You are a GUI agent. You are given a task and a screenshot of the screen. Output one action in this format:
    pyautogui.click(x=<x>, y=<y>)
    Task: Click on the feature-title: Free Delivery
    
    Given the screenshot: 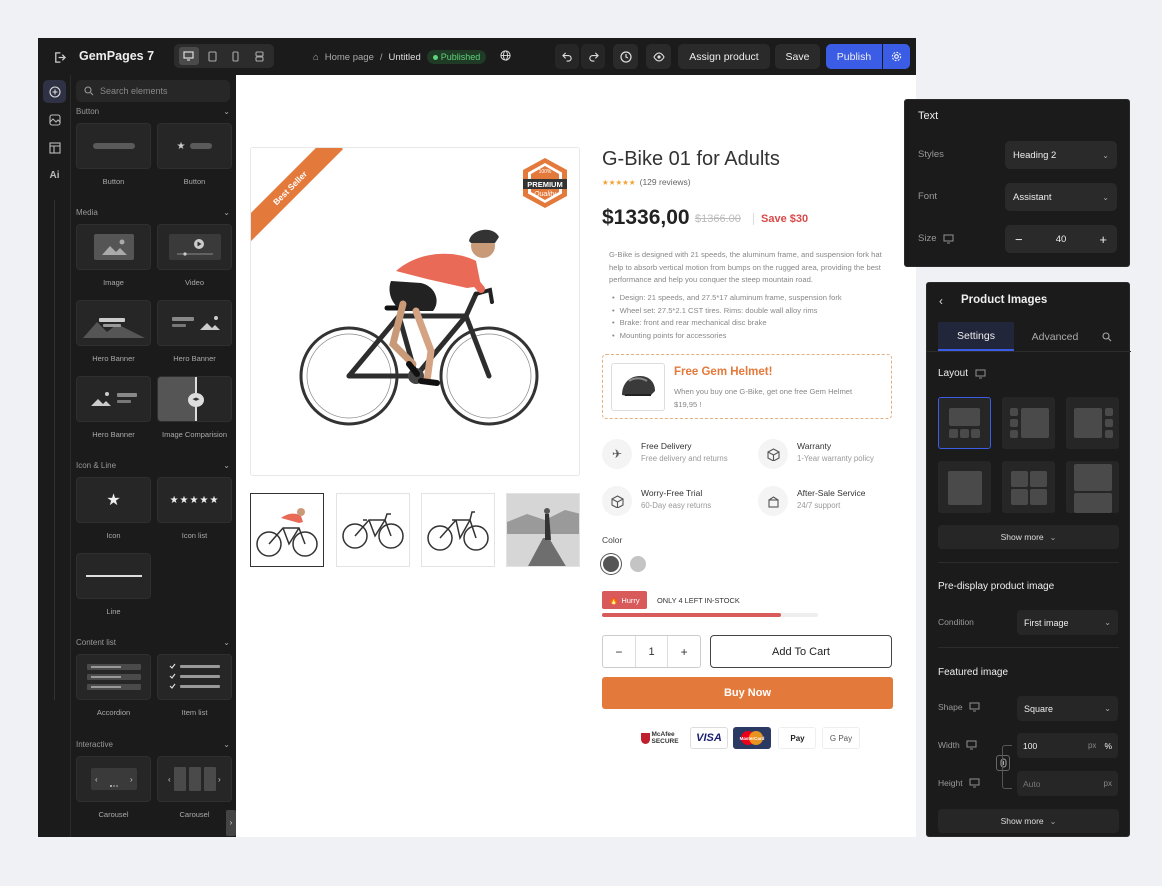 What is the action you would take?
    pyautogui.click(x=666, y=446)
    